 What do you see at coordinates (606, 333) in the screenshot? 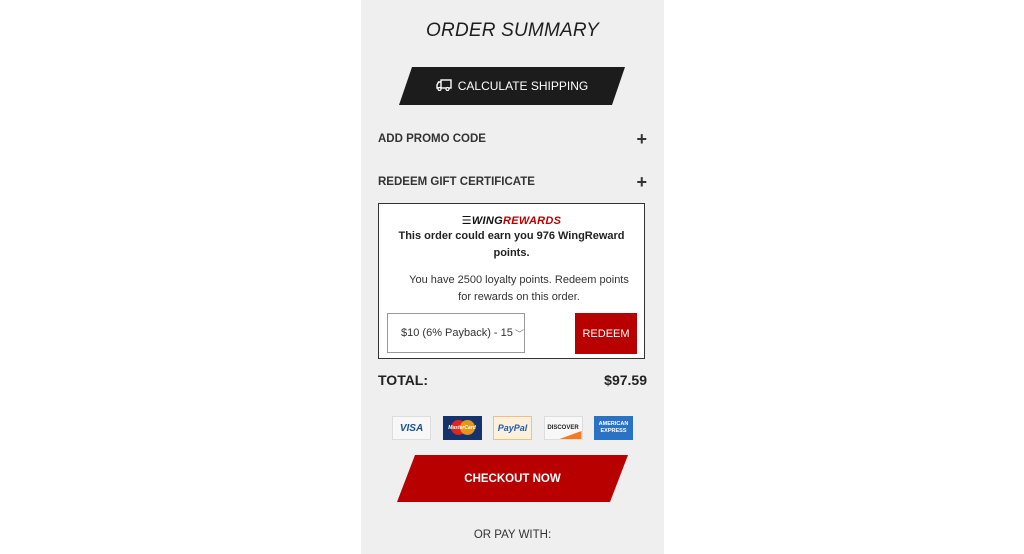
I see `redeem-button: REDEEM` at bounding box center [606, 333].